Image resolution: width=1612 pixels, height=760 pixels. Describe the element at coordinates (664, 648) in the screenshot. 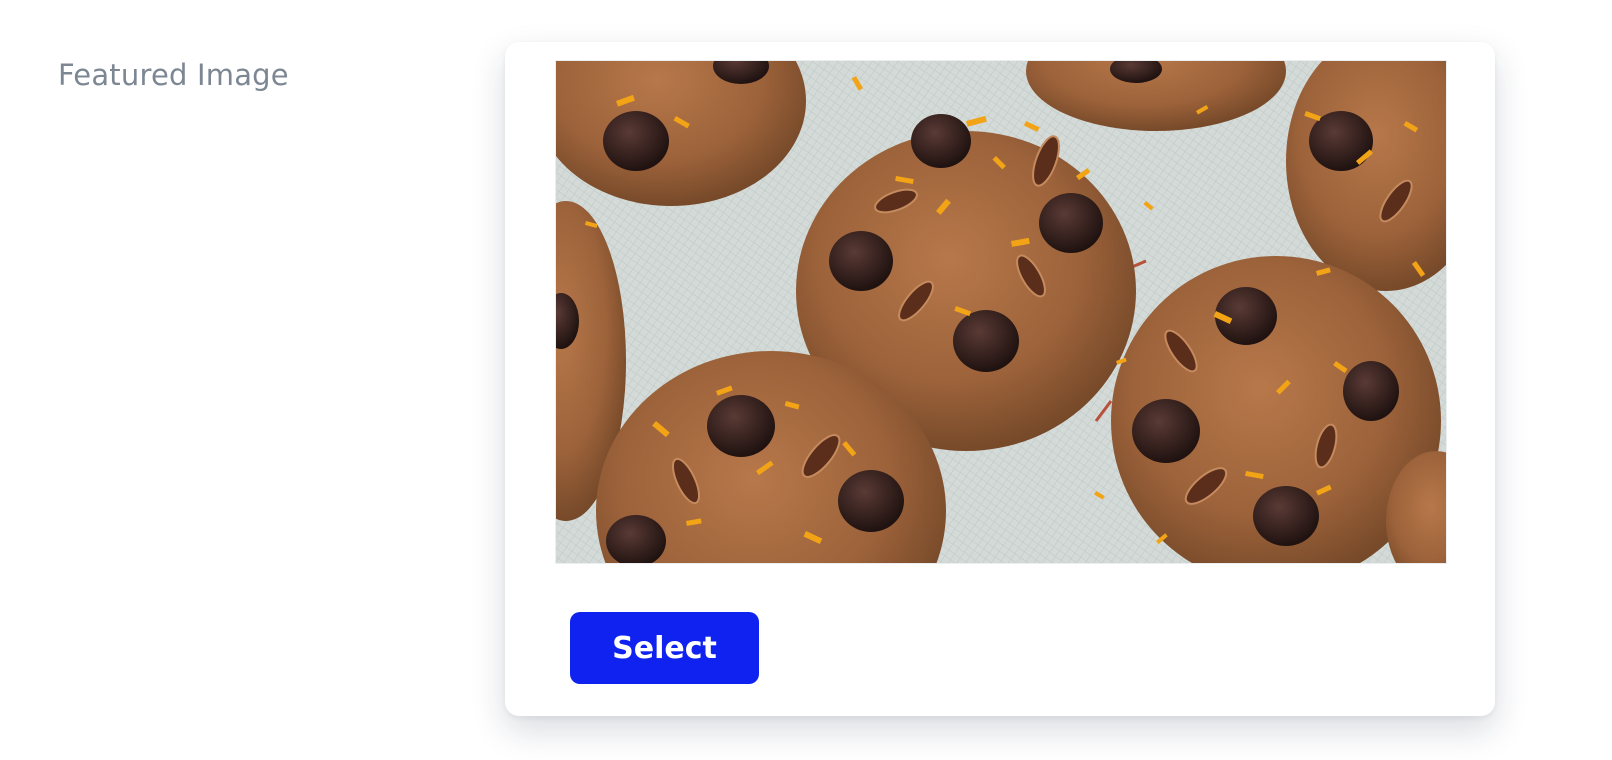

I see `select-image-button: Select` at that location.